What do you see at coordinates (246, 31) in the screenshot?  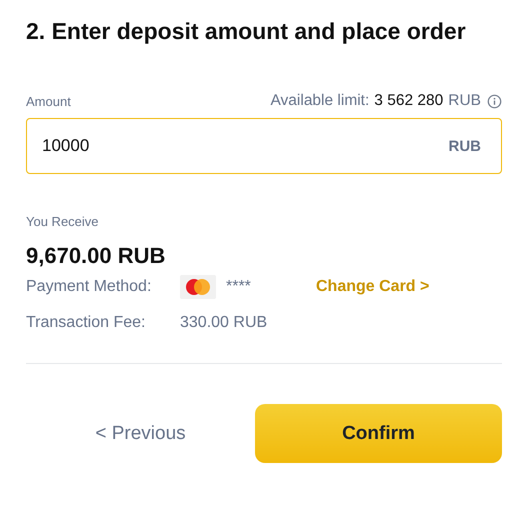 I see `section-title: 2. Enter deposit amount and place order` at bounding box center [246, 31].